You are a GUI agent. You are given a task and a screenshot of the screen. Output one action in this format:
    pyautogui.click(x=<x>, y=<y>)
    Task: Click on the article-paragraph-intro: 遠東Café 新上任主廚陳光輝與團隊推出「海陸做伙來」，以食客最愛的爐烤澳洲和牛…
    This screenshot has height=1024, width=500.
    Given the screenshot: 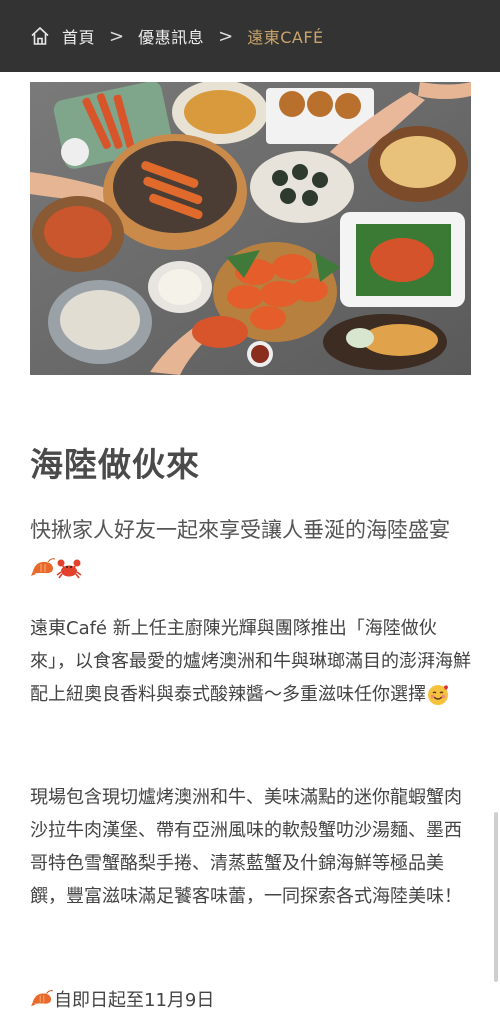 What is the action you would take?
    pyautogui.click(x=251, y=661)
    